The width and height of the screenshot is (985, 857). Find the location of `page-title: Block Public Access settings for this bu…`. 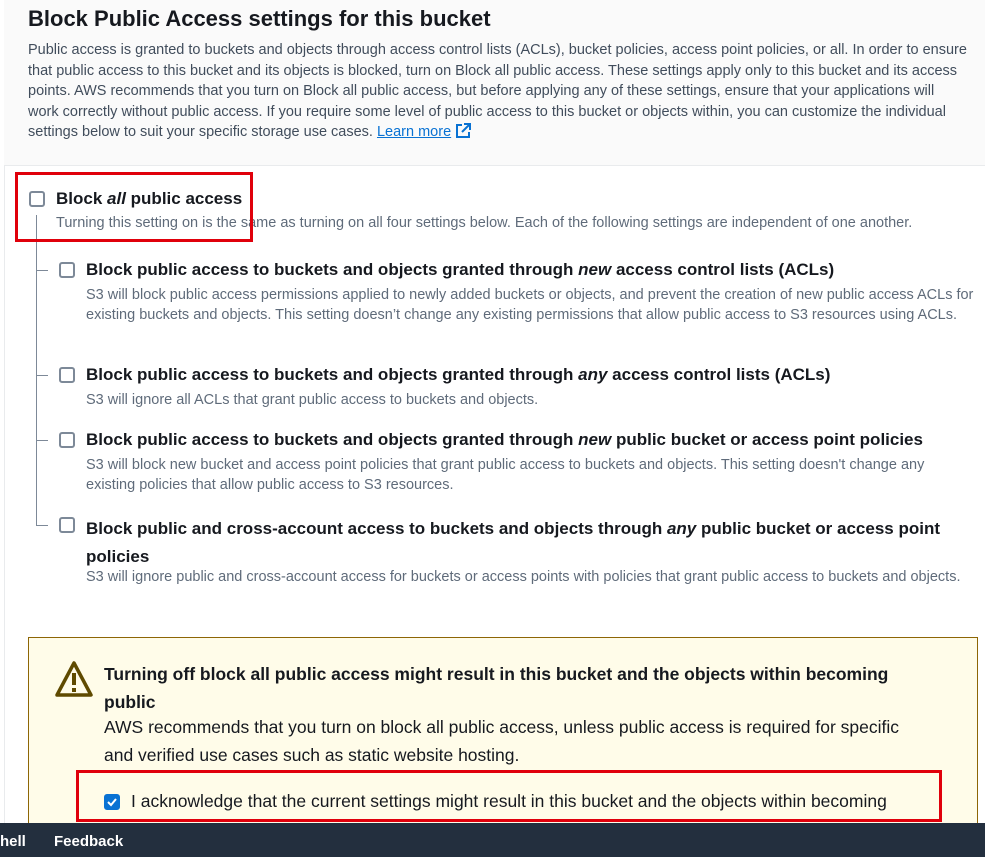

page-title: Block Public Access settings for this bu… is located at coordinates (259, 18).